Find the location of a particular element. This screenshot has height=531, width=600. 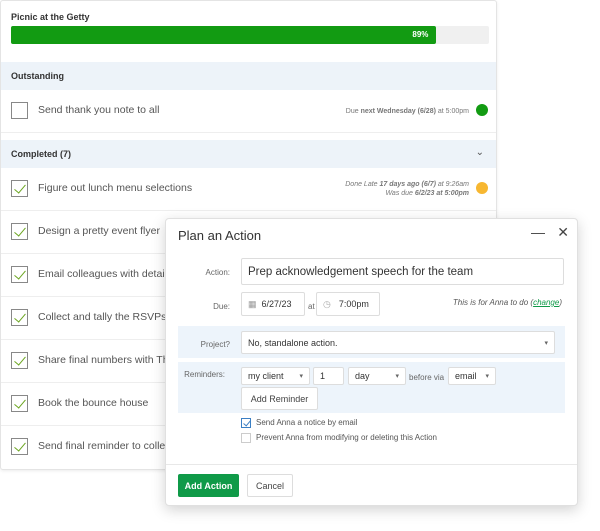

reminder-amount-input: 1 is located at coordinates (328, 376).